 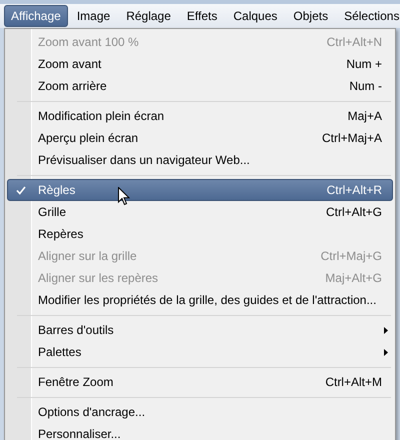 I want to click on menu-item-label: Zoom avant, so click(x=69, y=64).